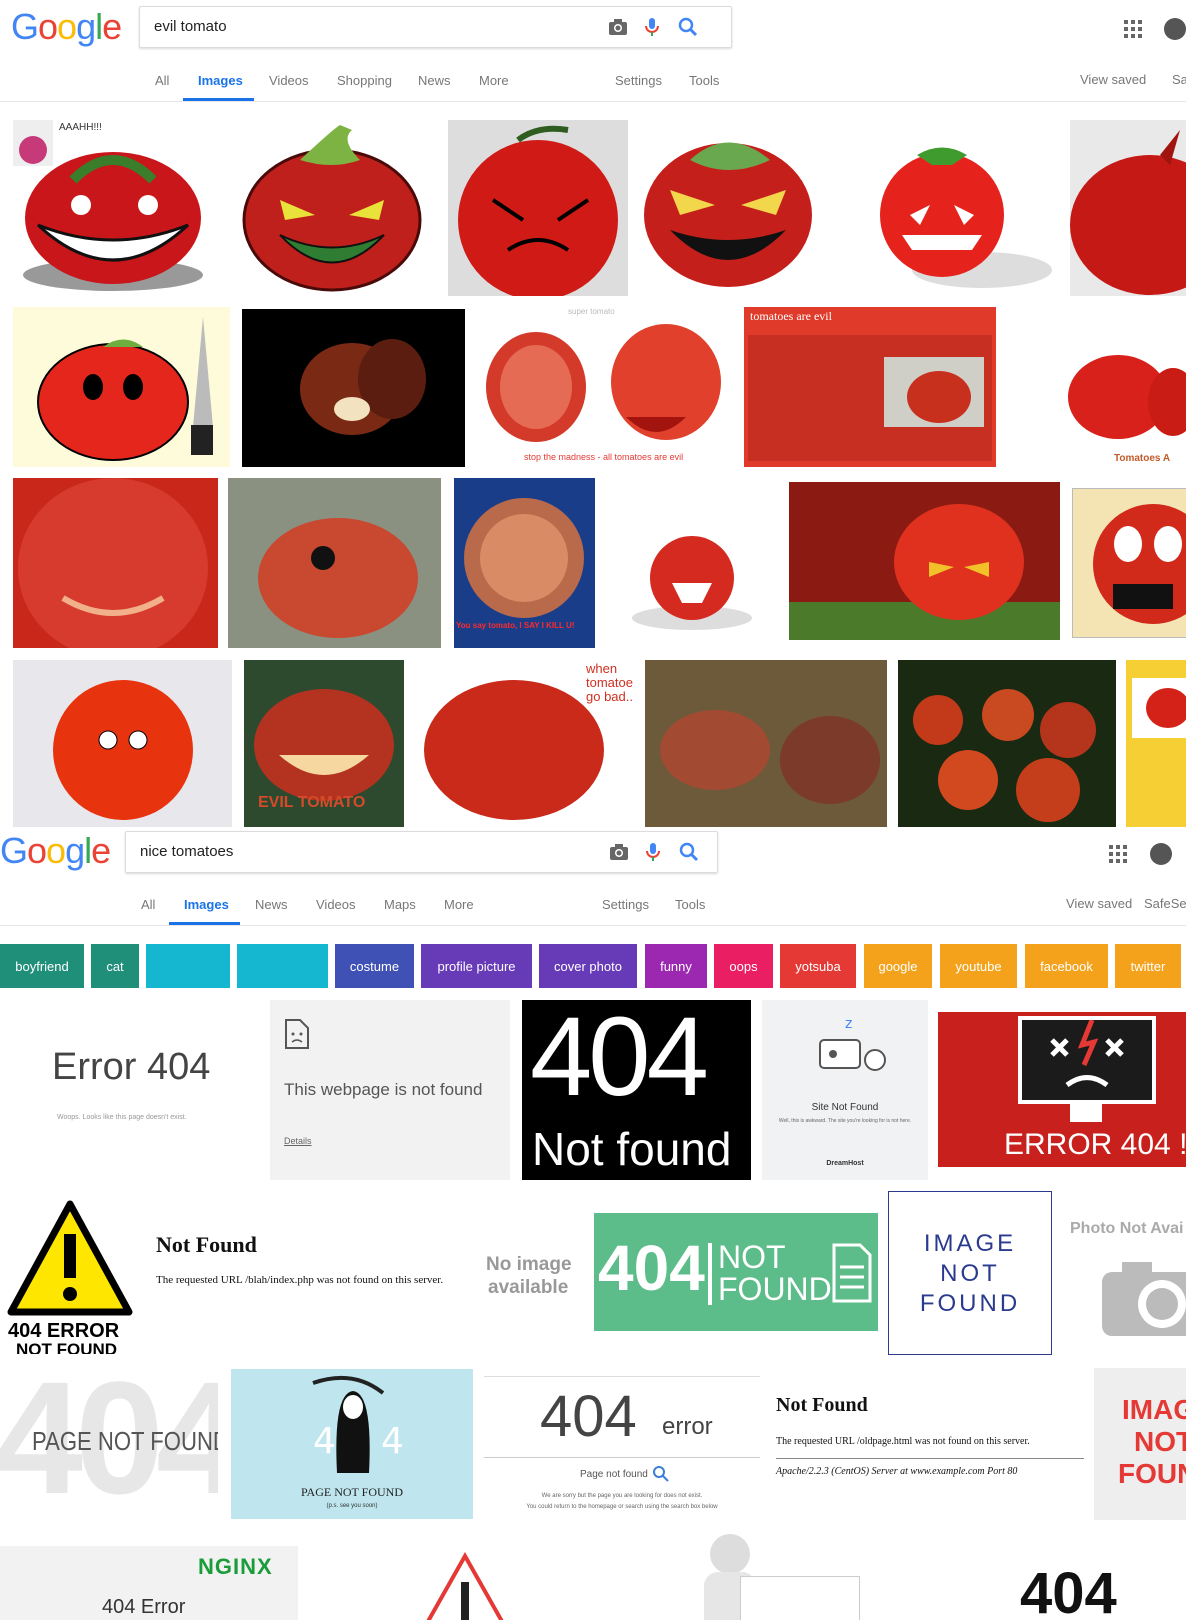 The width and height of the screenshot is (1186, 1620). What do you see at coordinates (476, 966) in the screenshot?
I see `chip-profile-picture: profile picture` at bounding box center [476, 966].